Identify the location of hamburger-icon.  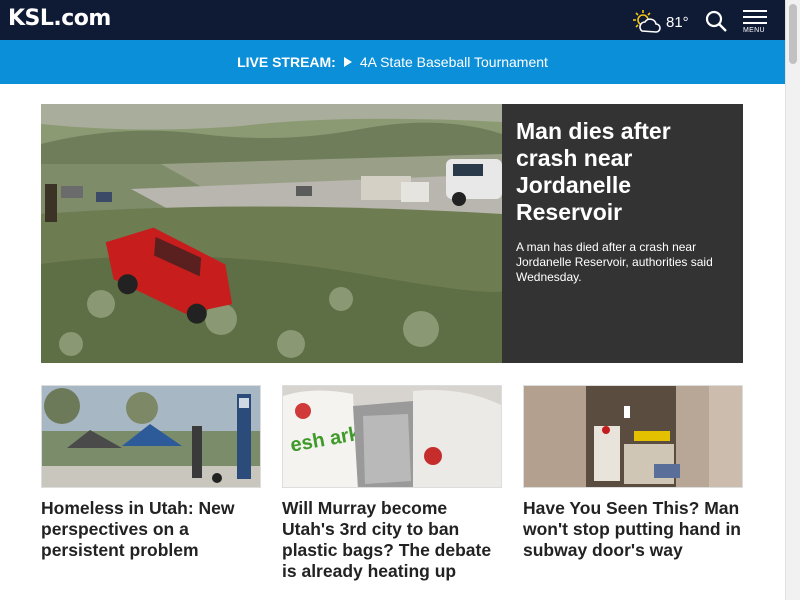
(756, 17).